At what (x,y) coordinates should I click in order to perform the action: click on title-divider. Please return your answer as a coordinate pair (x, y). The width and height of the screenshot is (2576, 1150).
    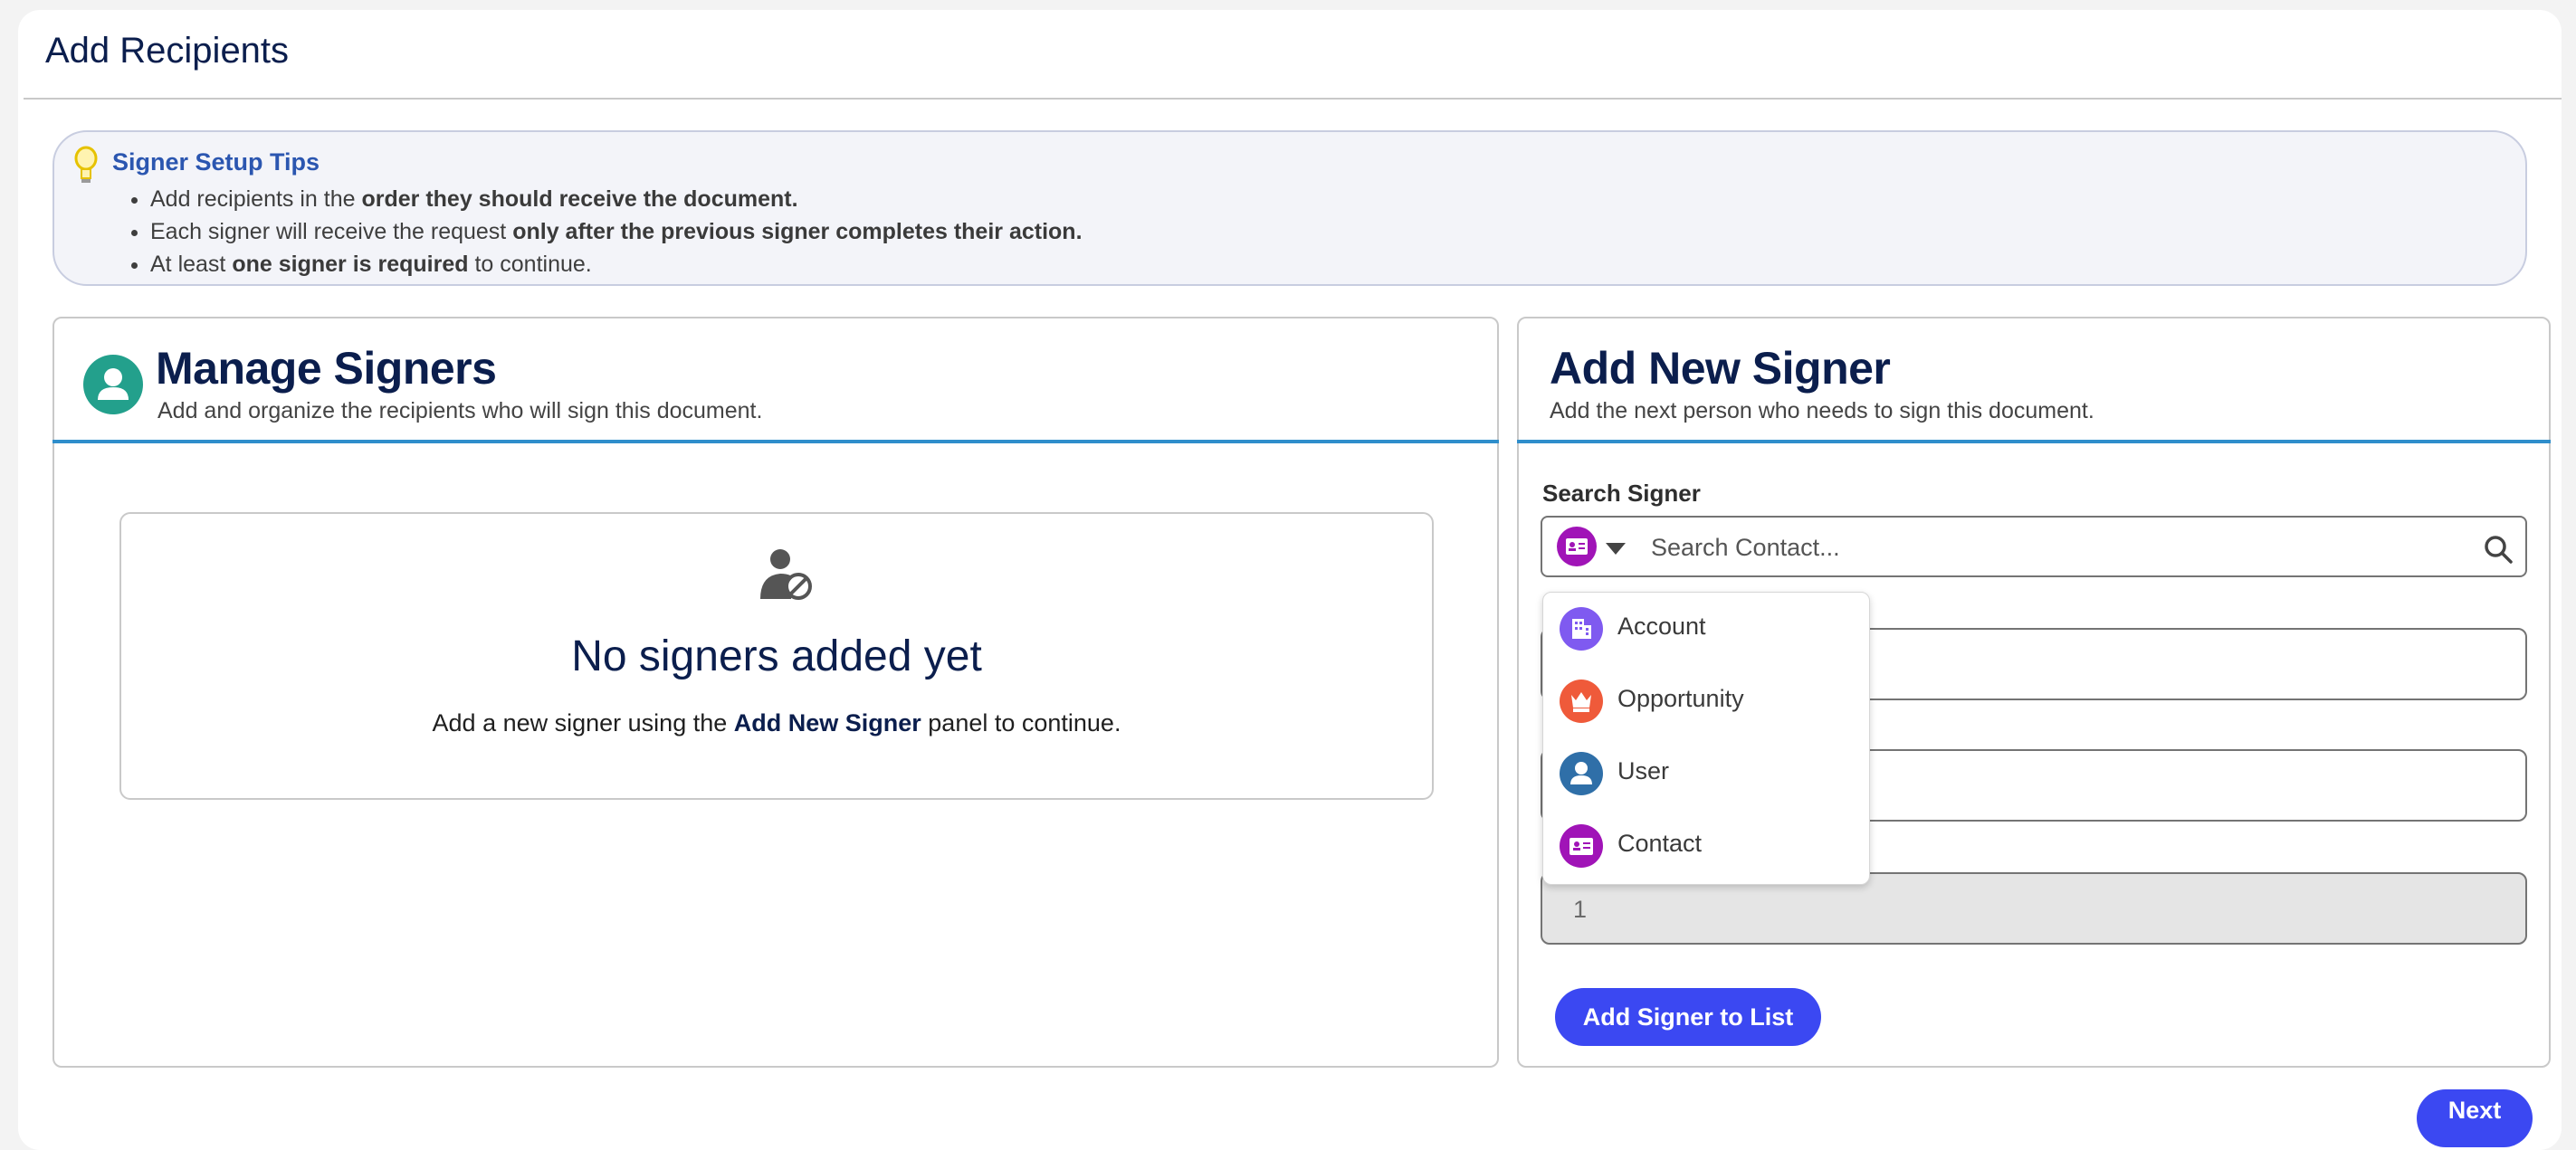
    Looking at the image, I should click on (1293, 99).